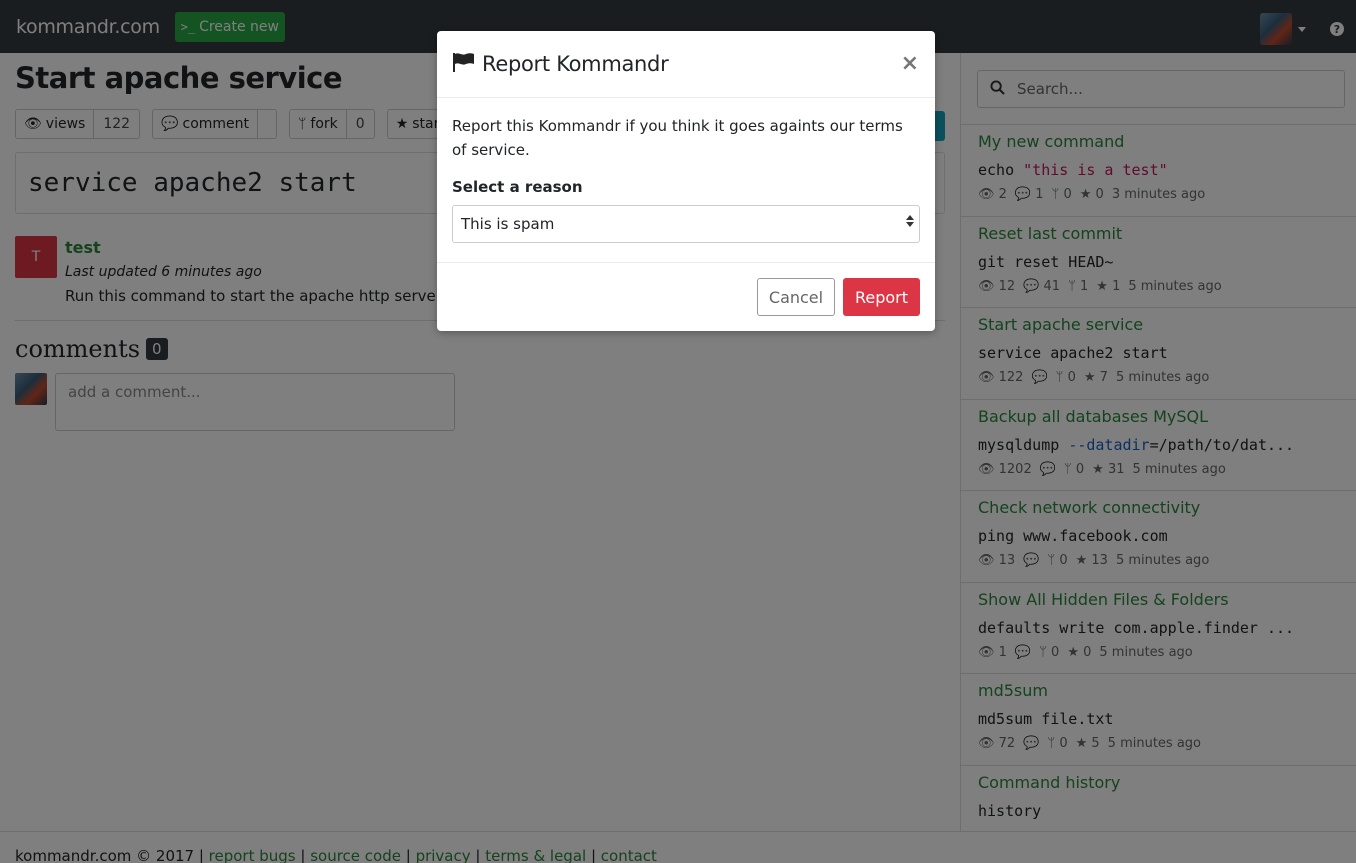  I want to click on cancel-button: Cancel, so click(796, 297).